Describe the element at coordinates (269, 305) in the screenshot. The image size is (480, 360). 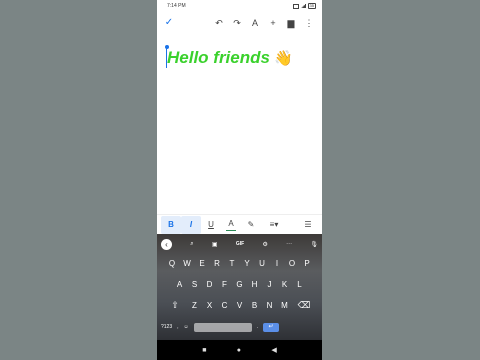
I see `key-n: N` at that location.